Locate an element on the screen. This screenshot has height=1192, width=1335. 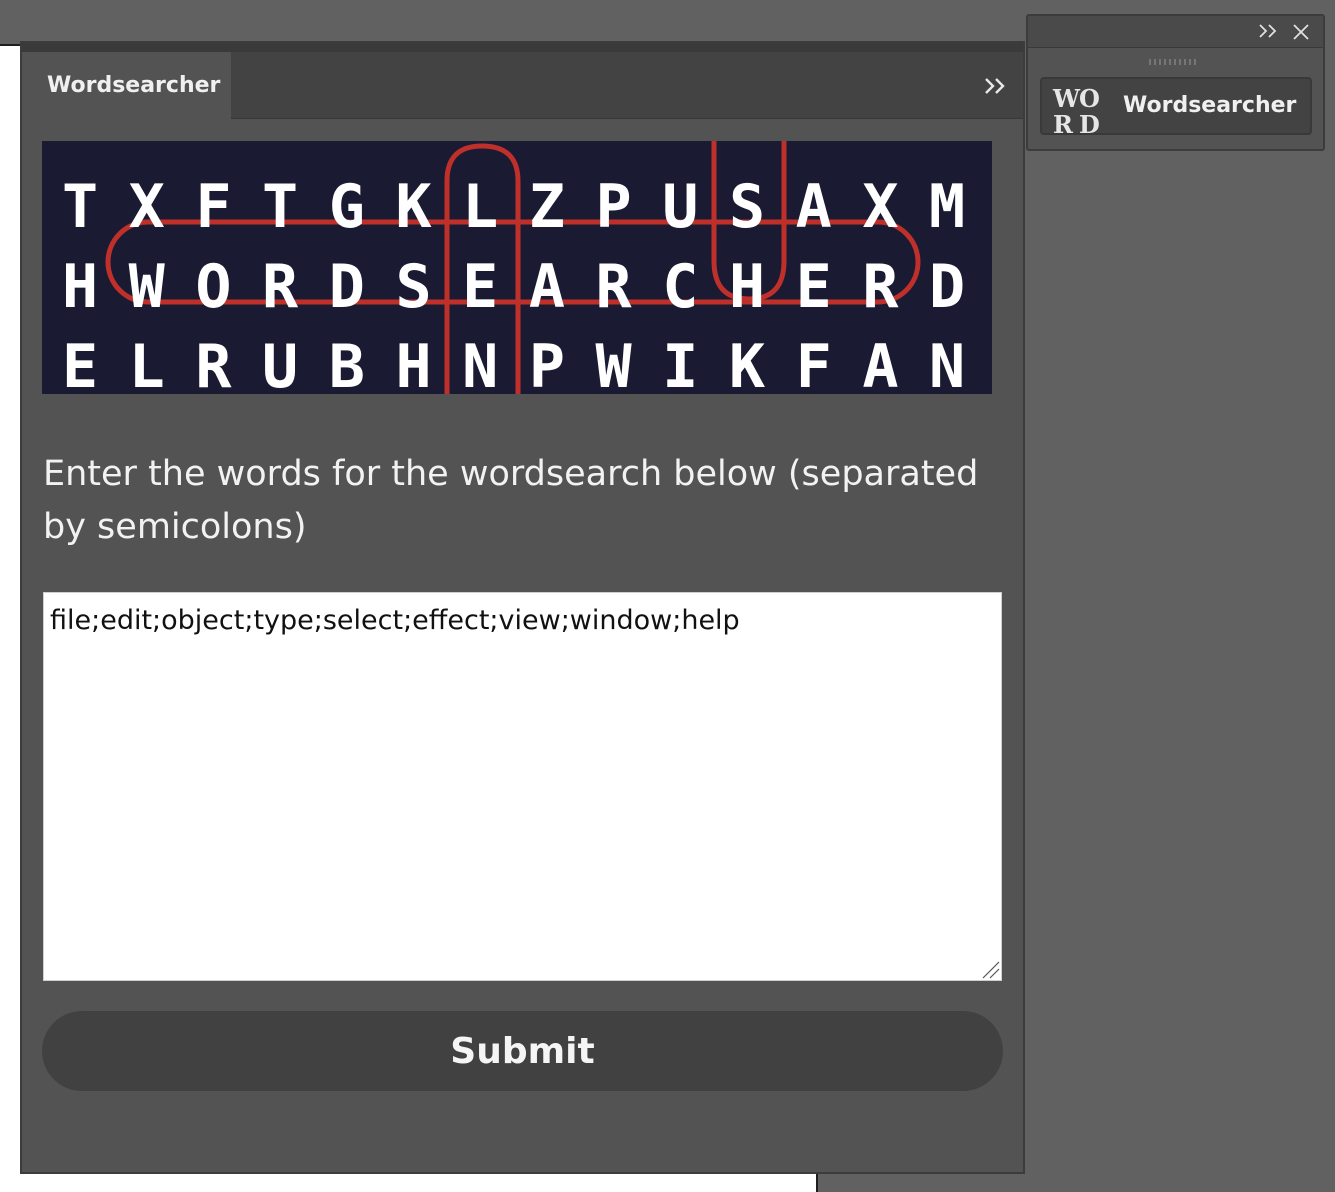
panel-drag-bar is located at coordinates (522, 47).